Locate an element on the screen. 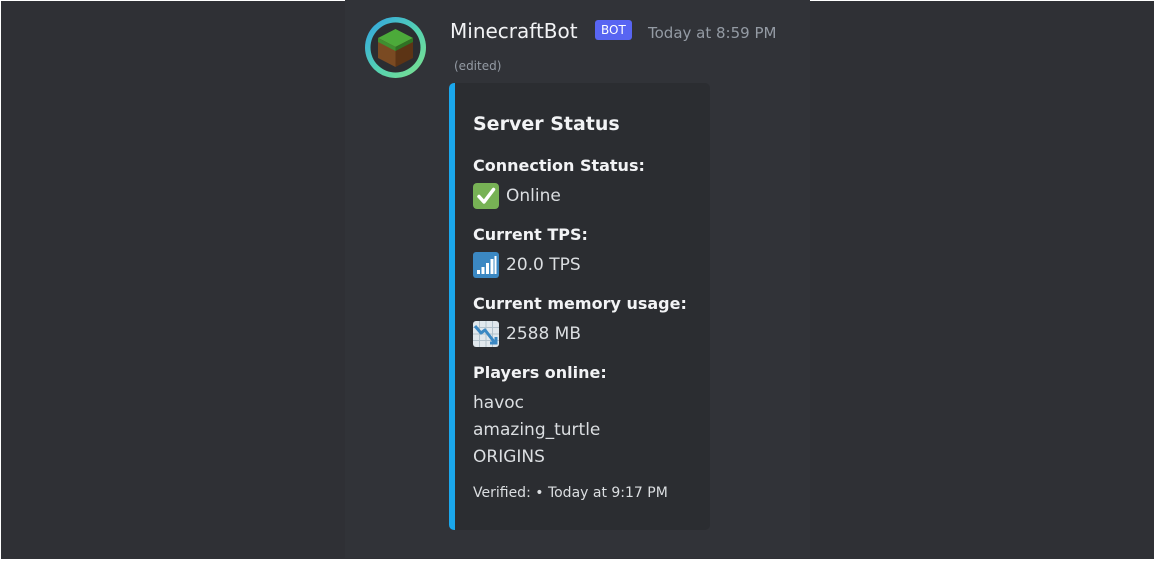 Image resolution: width=1155 pixels, height=561 pixels. embed-footer: Verified: • Today at 9:17 PM is located at coordinates (570, 493).